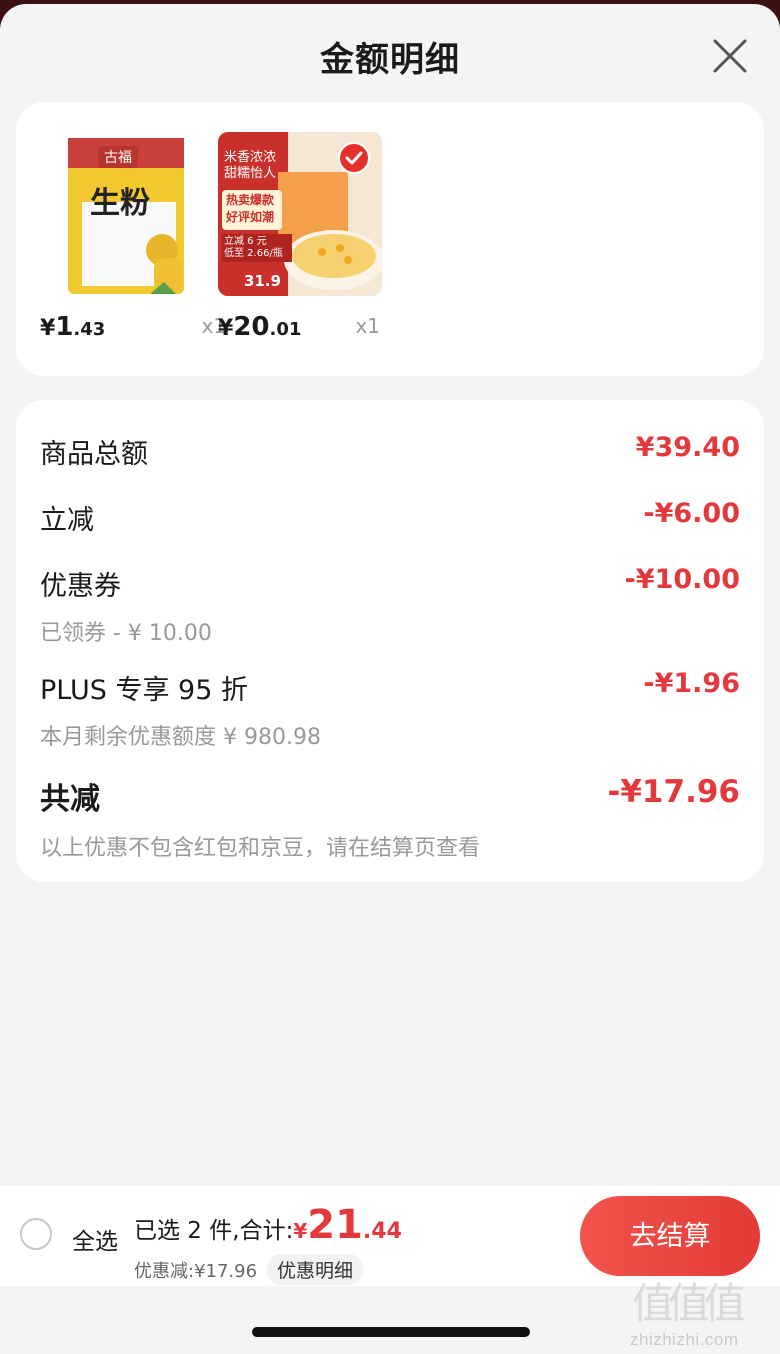  What do you see at coordinates (89, 329) in the screenshot?
I see `price-dec: .43` at bounding box center [89, 329].